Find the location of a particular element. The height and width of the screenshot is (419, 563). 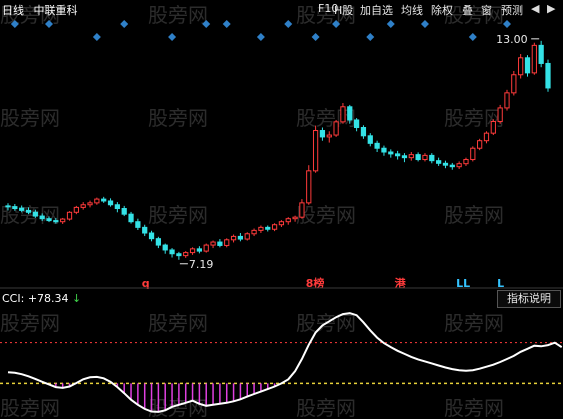

ex-rights-button: 除权 is located at coordinates (442, 10).